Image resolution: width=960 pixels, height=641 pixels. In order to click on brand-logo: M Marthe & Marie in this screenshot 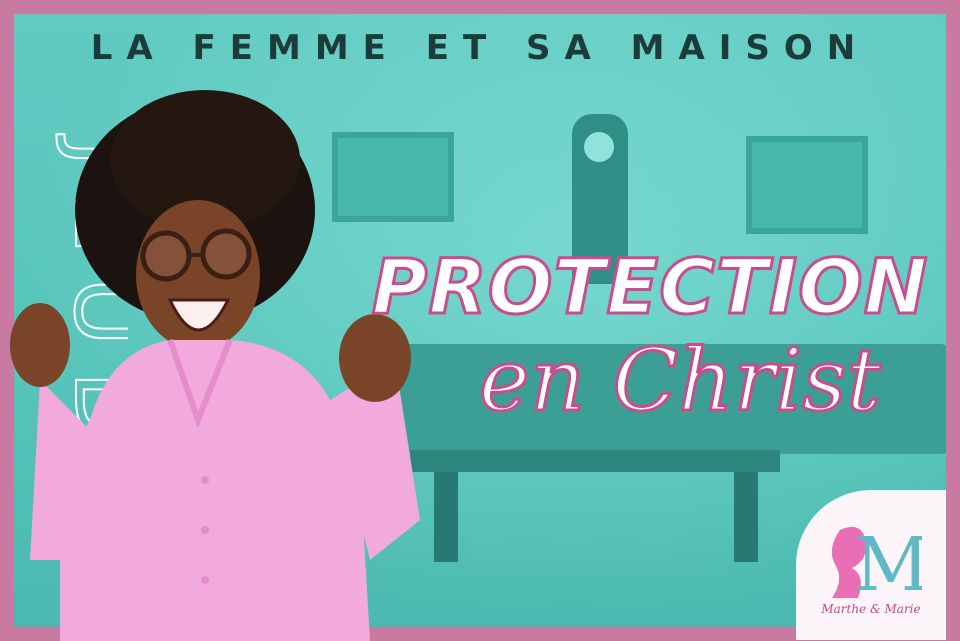, I will do `click(871, 565)`.